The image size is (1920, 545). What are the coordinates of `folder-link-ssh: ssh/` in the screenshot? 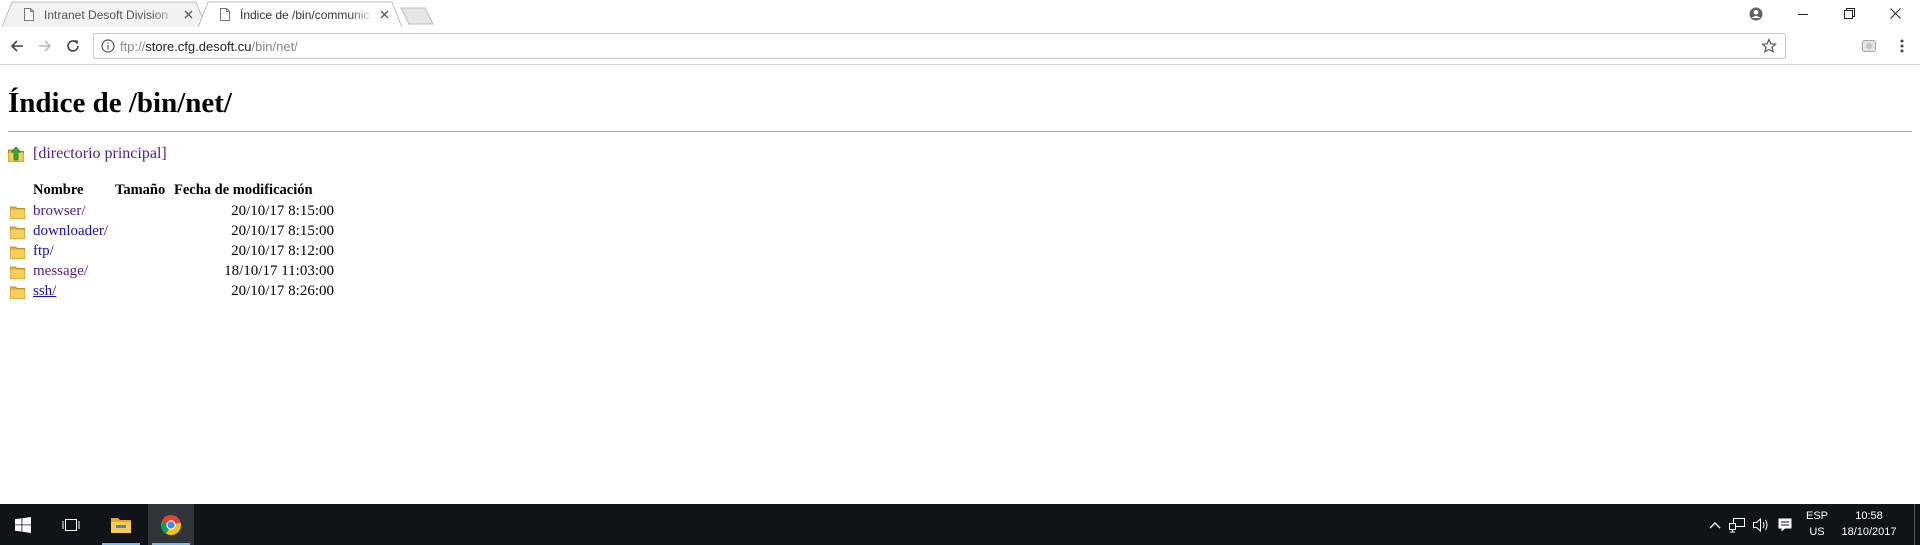 It's located at (44, 291).